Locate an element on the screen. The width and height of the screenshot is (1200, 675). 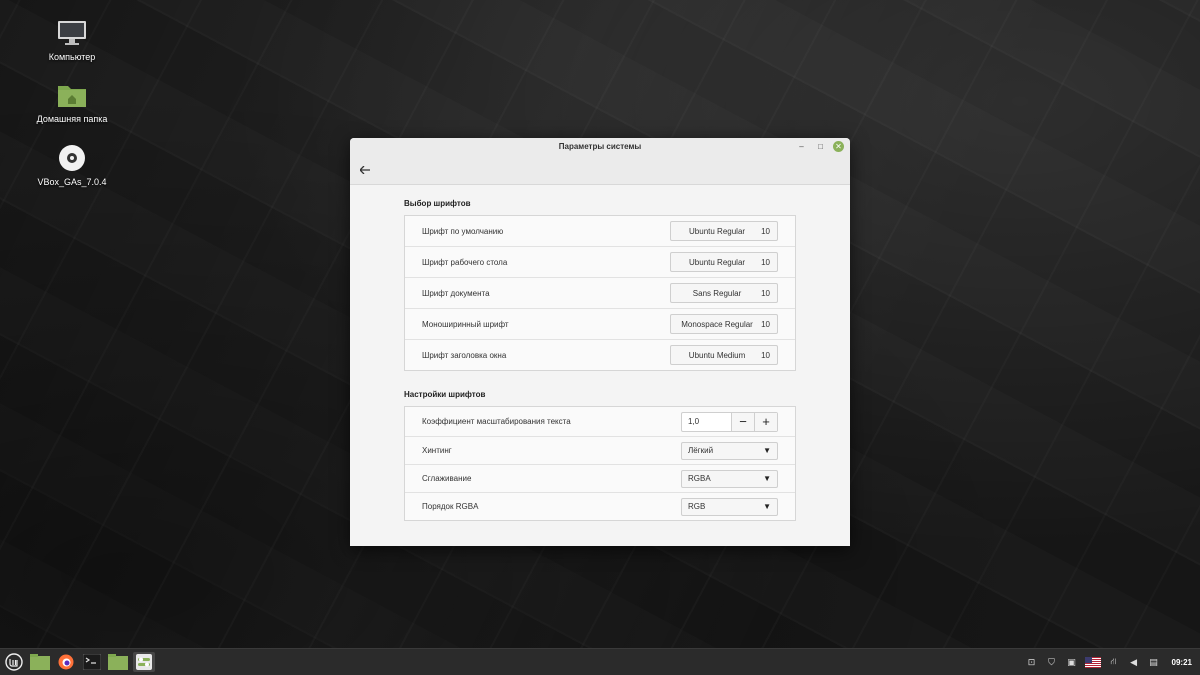
tray-shield: ⛉ is located at coordinates (1052, 662).